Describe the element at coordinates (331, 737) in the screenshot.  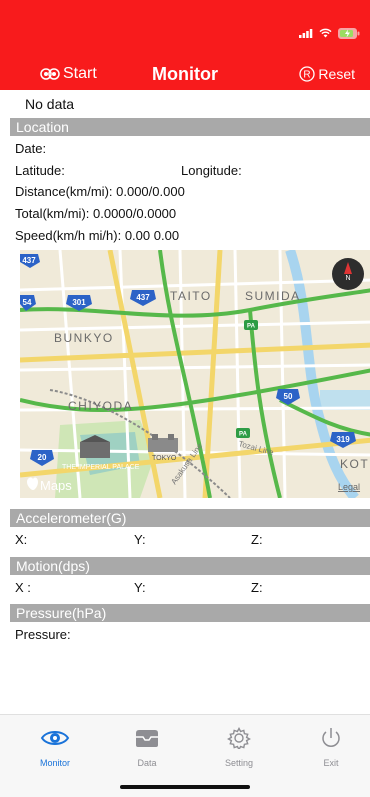
I see `power-icon` at that location.